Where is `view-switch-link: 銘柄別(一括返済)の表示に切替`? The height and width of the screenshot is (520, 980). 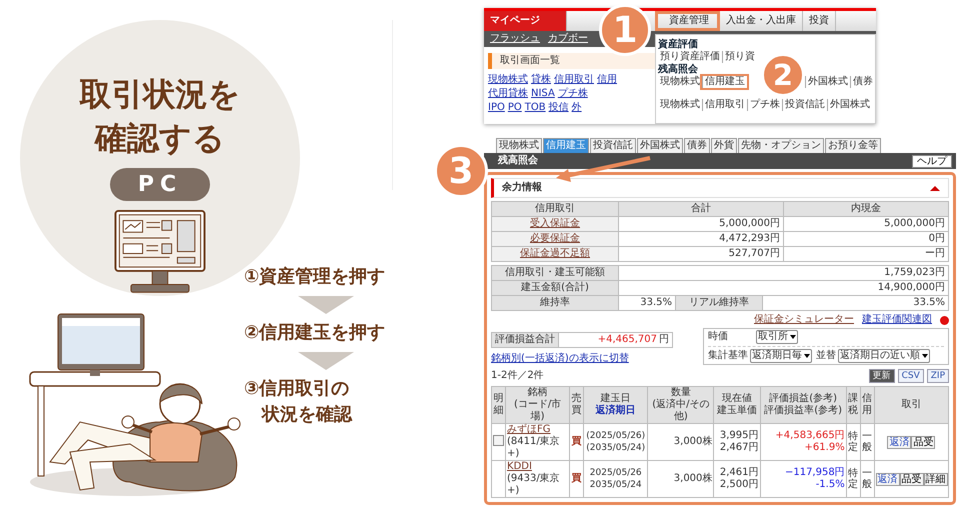
view-switch-link: 銘柄別(一括返済)の表示に切替 is located at coordinates (582, 359).